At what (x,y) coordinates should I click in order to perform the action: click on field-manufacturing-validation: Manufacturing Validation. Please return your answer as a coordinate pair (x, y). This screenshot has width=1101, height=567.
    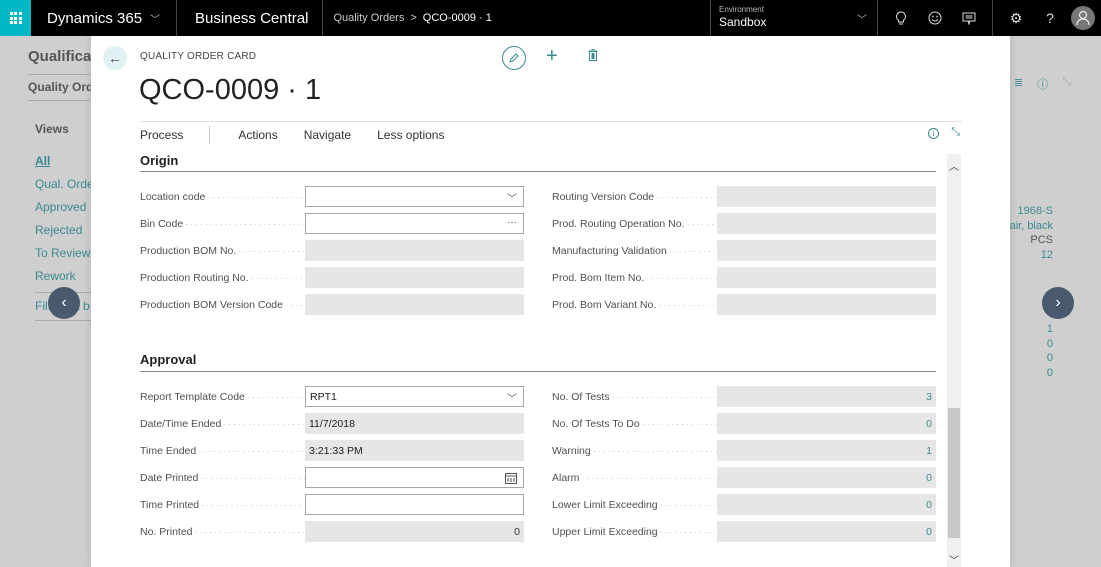
    Looking at the image, I should click on (744, 250).